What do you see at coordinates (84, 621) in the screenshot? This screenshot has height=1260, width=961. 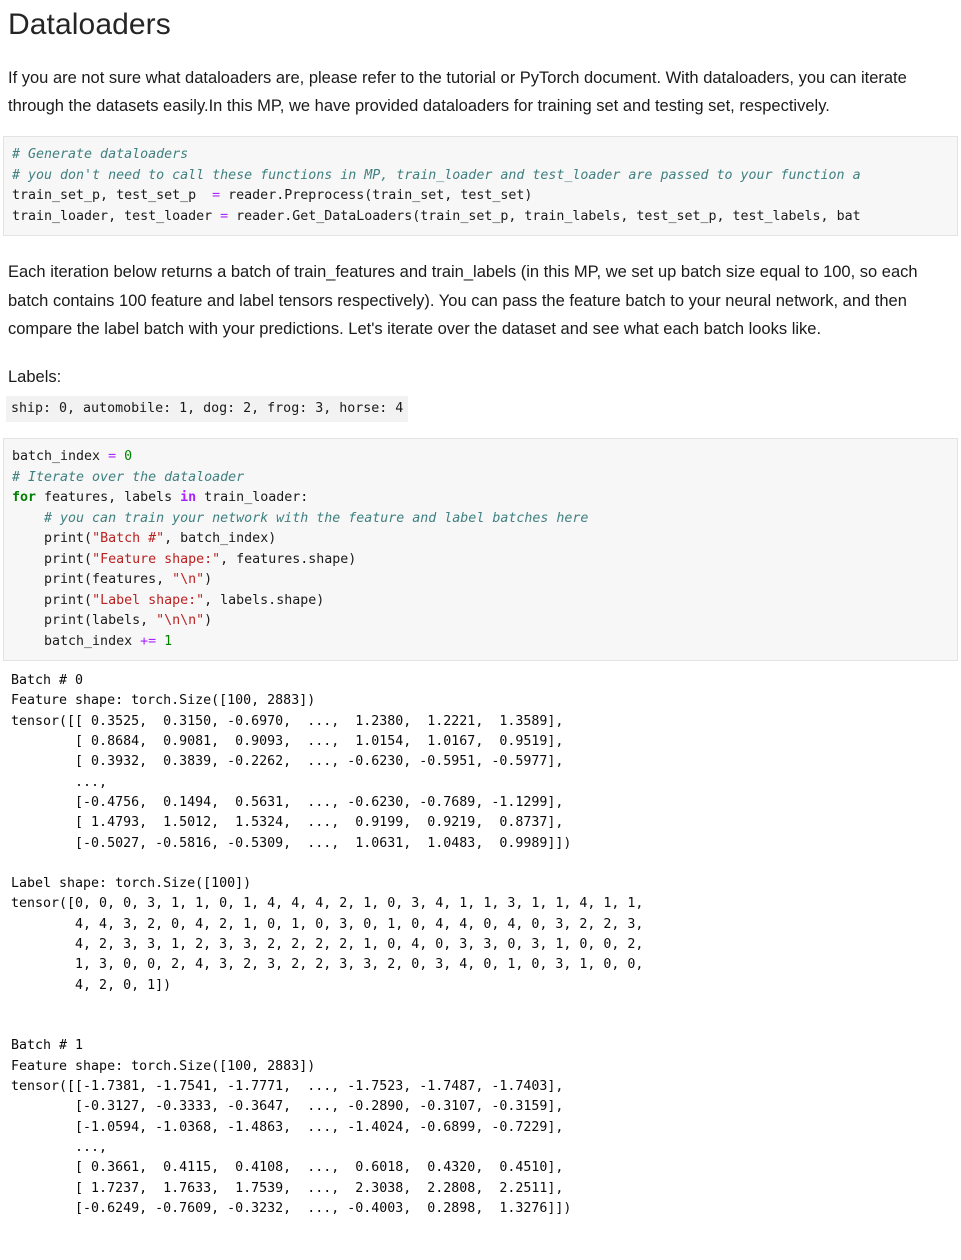 I see `code-print-labels-head: print(labels,` at bounding box center [84, 621].